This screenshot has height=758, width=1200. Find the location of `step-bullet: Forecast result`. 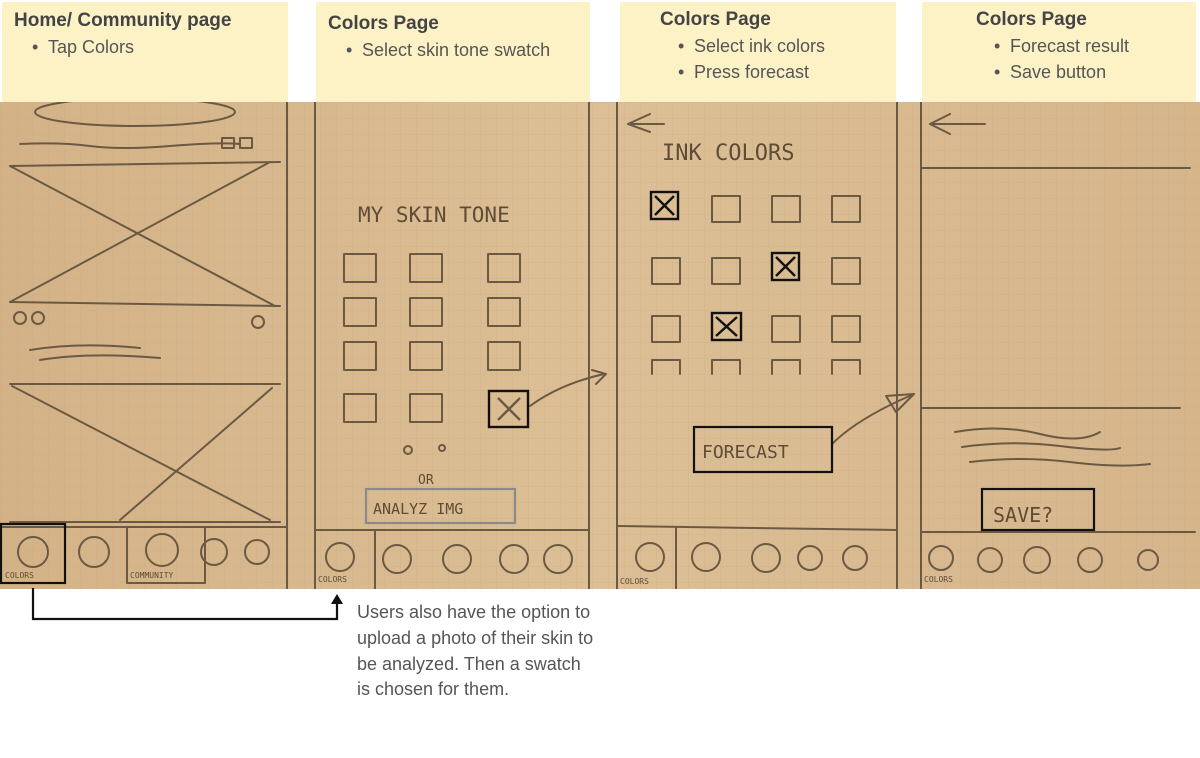

step-bullet: Forecast result is located at coordinates (1095, 46).